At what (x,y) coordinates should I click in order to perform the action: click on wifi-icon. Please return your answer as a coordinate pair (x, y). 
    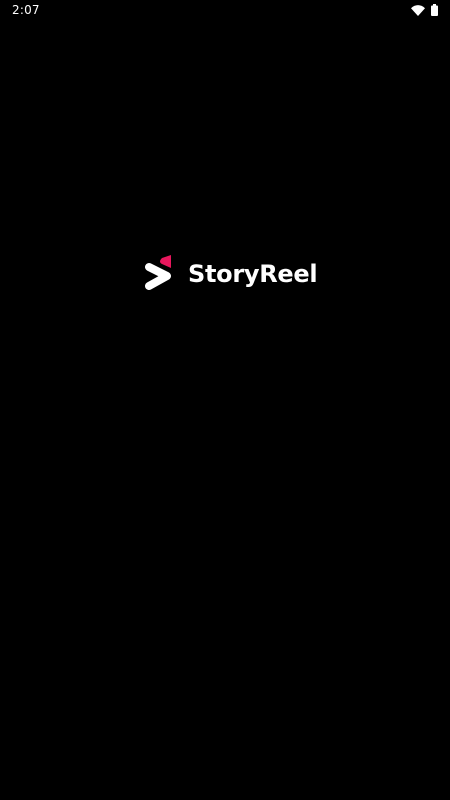
    Looking at the image, I should click on (418, 10).